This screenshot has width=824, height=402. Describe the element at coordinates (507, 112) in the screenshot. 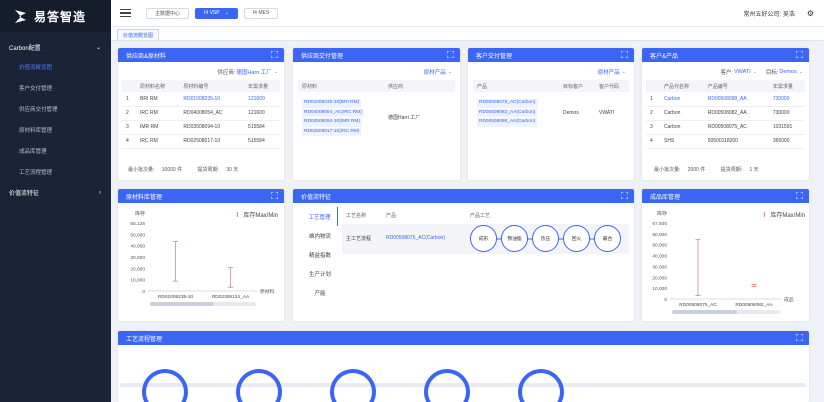

I see `list-item: RD00508082_AA(Carbon)` at that location.